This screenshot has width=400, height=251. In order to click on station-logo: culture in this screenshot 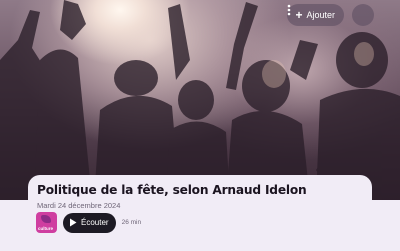, I will do `click(46, 222)`.